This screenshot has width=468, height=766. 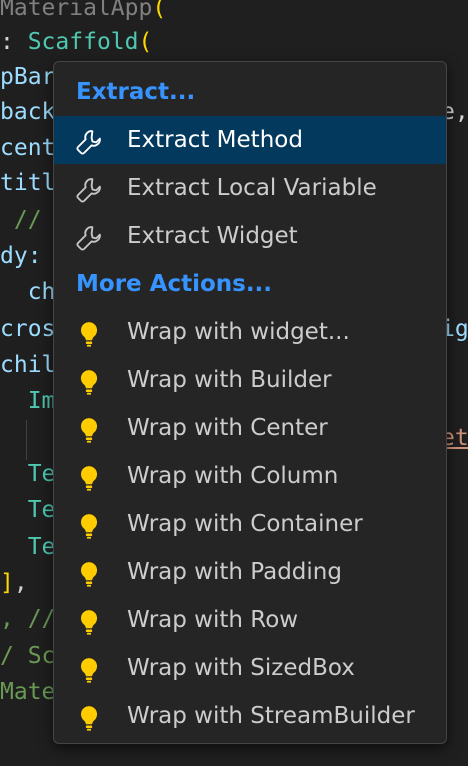 I want to click on code-token: dy:, so click(x=21, y=256).